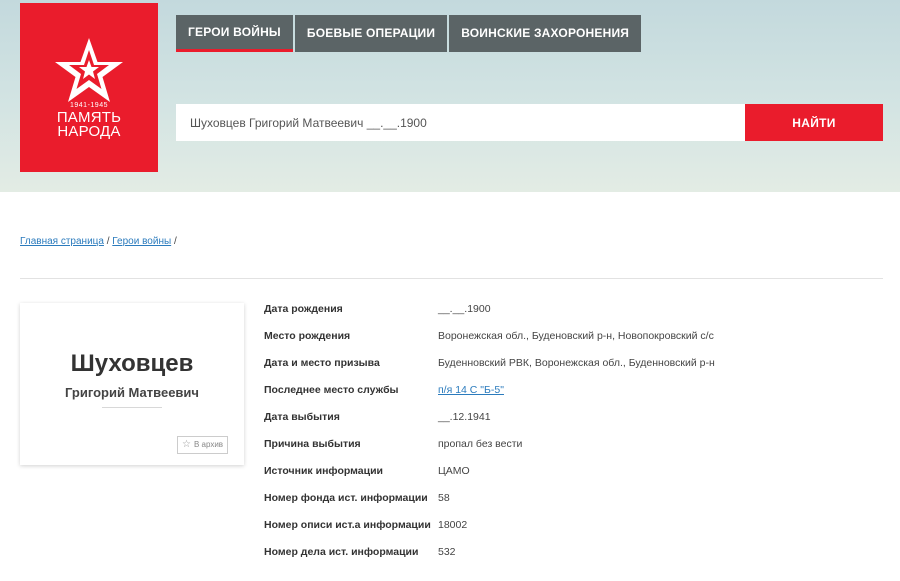 The height and width of the screenshot is (581, 900). What do you see at coordinates (480, 444) in the screenshot?
I see `detail-value: пропал без вести` at bounding box center [480, 444].